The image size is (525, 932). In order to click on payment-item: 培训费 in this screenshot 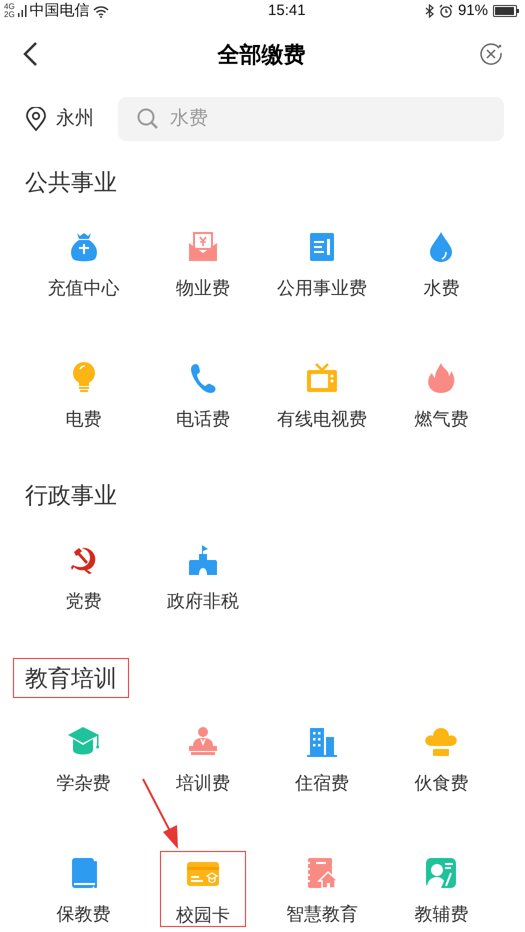, I will do `click(203, 758)`.